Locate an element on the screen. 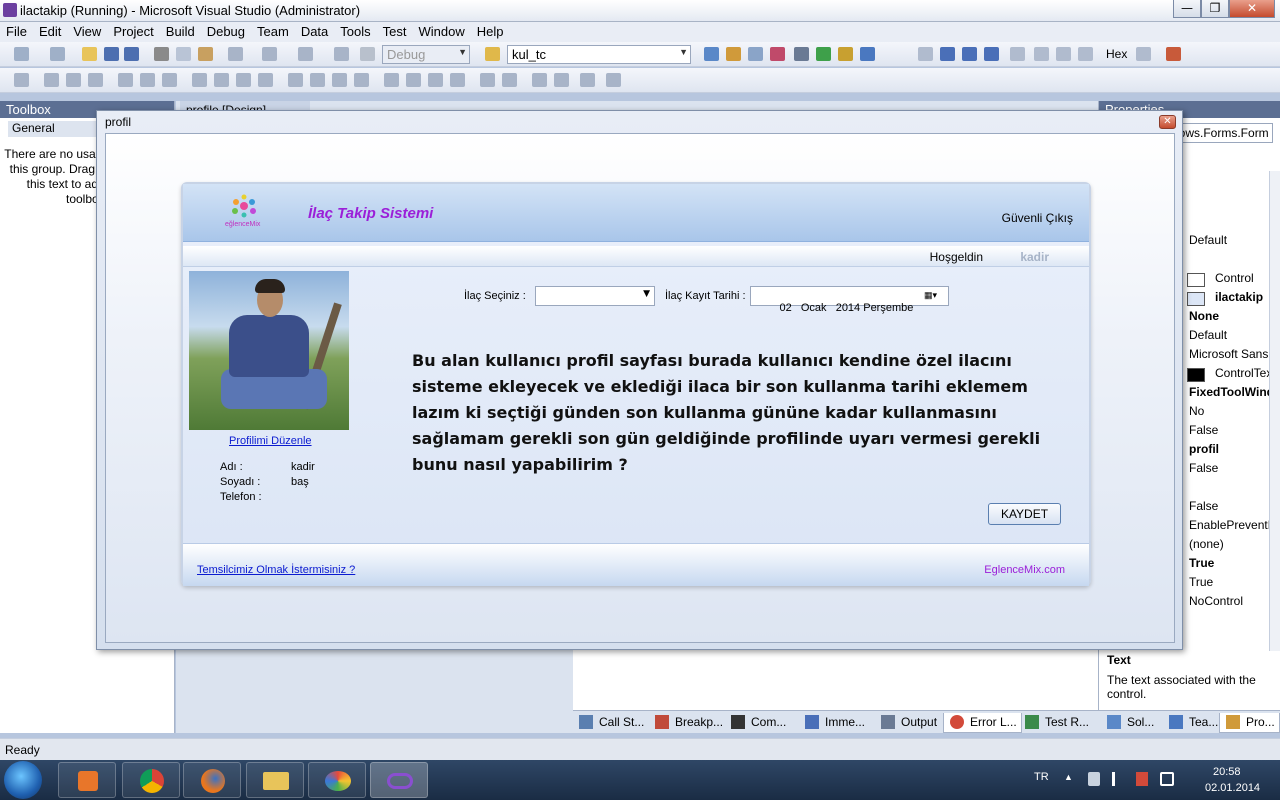 This screenshot has height=800, width=1280. prop-value: EnablePreventFocusChange is located at coordinates (1229, 525).